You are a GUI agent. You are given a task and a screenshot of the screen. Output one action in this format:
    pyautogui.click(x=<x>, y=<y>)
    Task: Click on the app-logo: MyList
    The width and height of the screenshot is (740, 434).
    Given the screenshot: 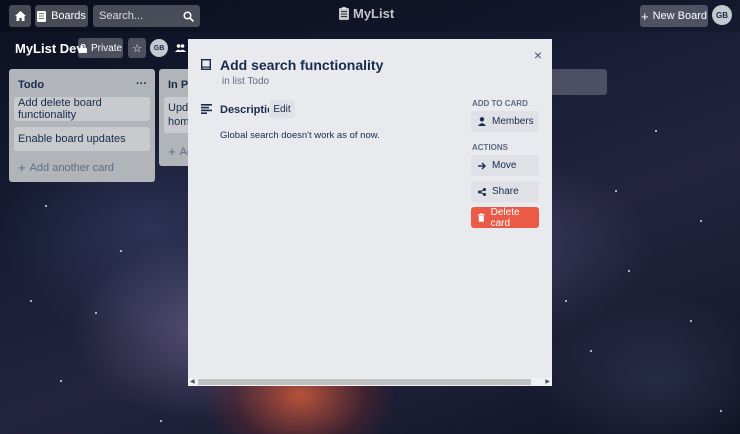 What is the action you would take?
    pyautogui.click(x=366, y=13)
    